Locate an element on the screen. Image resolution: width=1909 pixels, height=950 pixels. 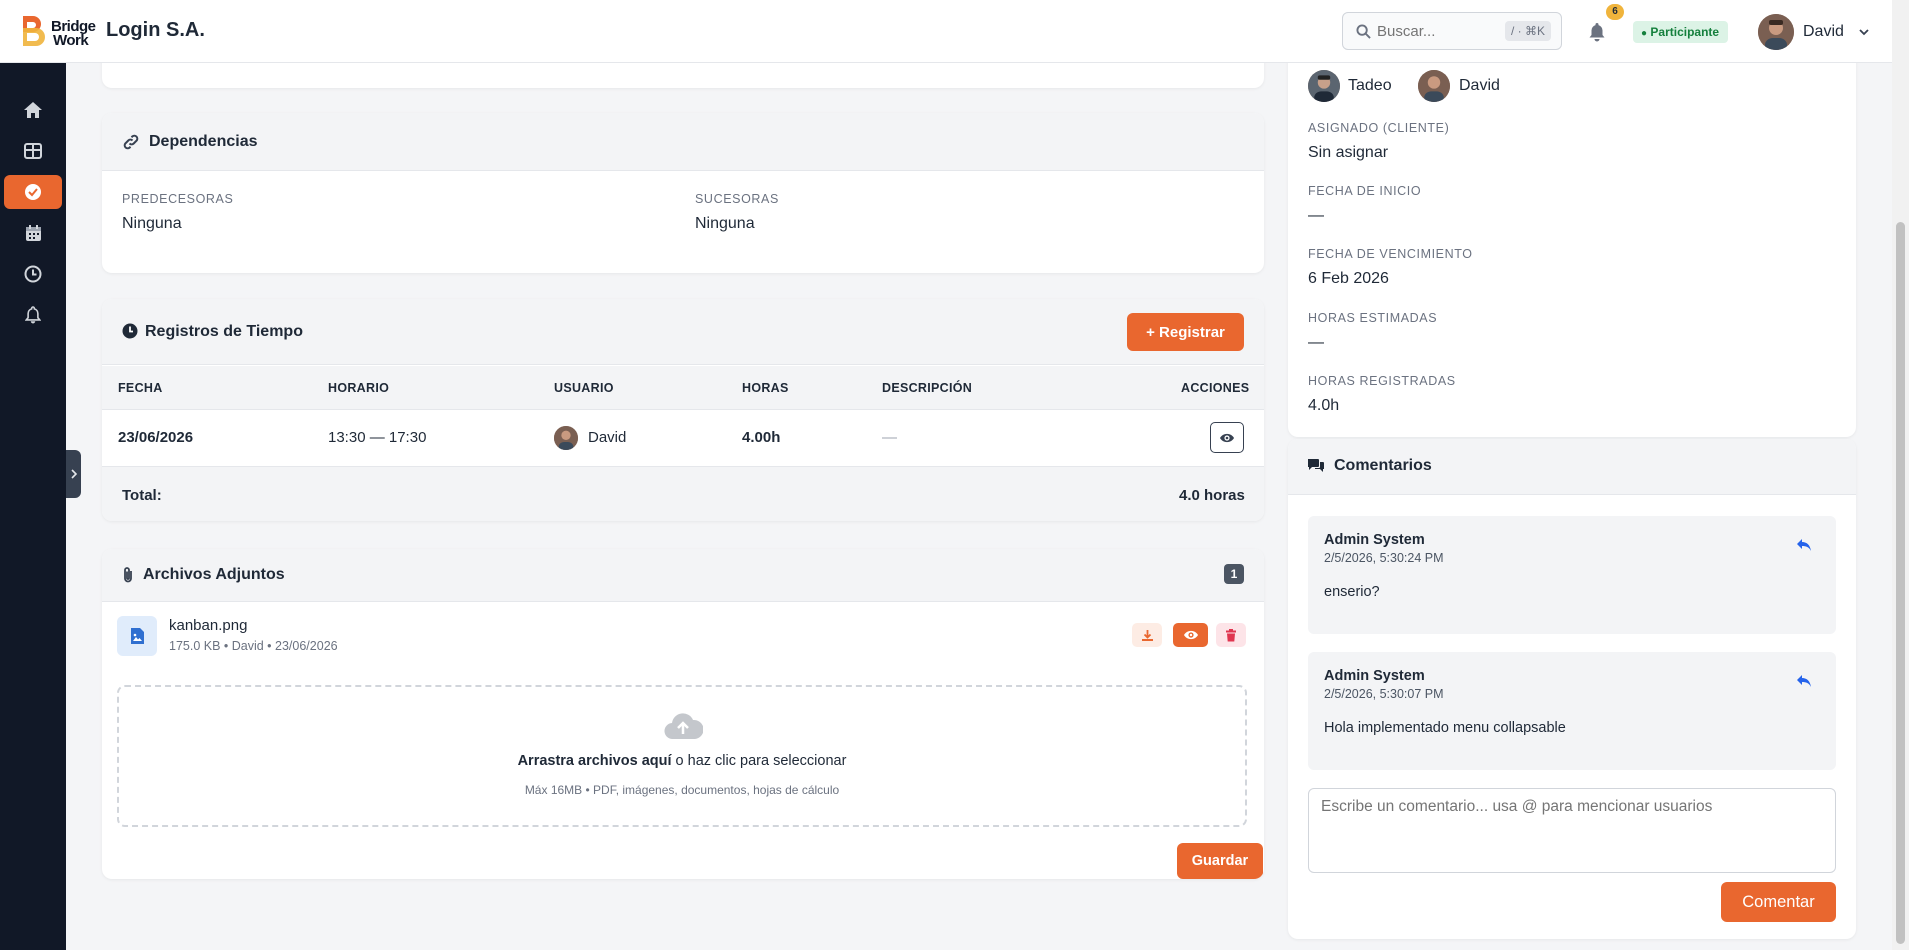
bell-icon is located at coordinates (33, 315).